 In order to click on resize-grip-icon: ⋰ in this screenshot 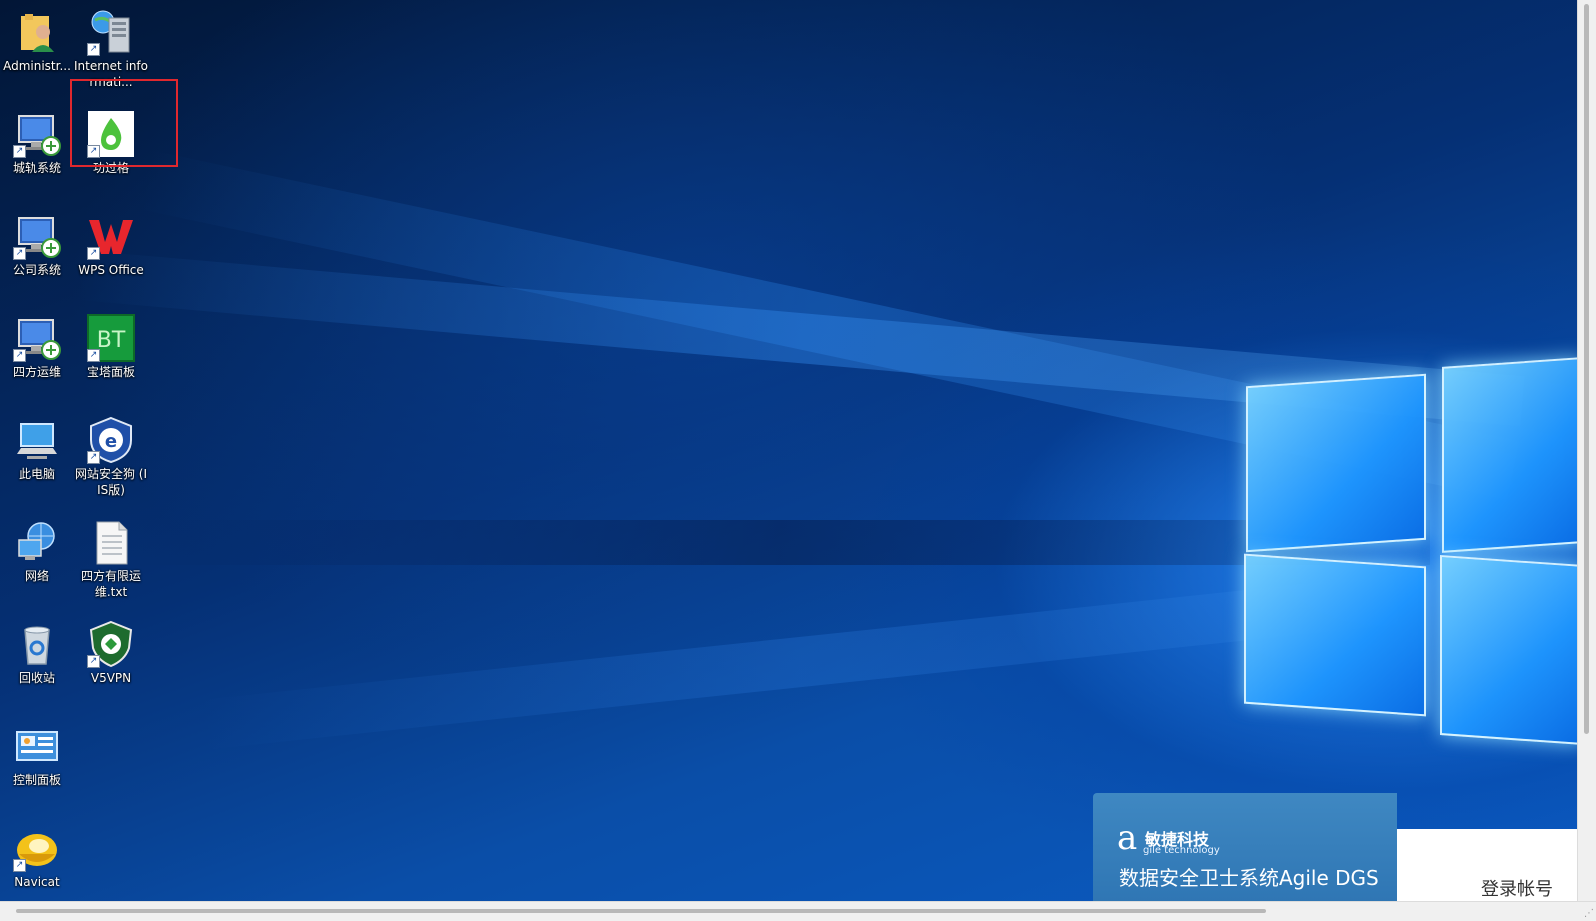, I will do `click(1589, 913)`.